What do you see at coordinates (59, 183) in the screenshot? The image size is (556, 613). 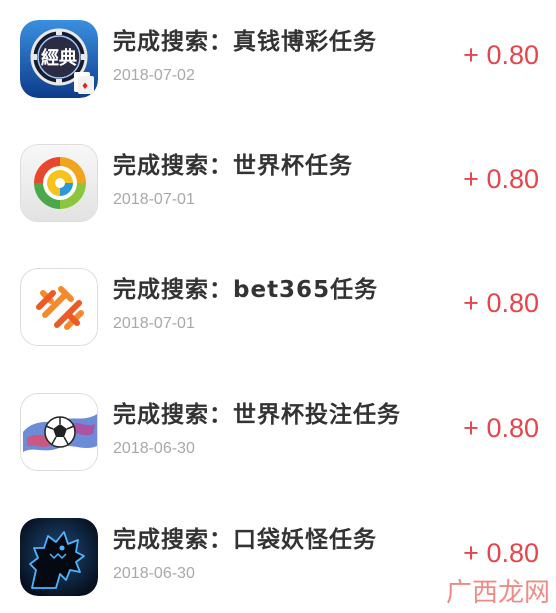 I see `color-wheel-app-icon` at bounding box center [59, 183].